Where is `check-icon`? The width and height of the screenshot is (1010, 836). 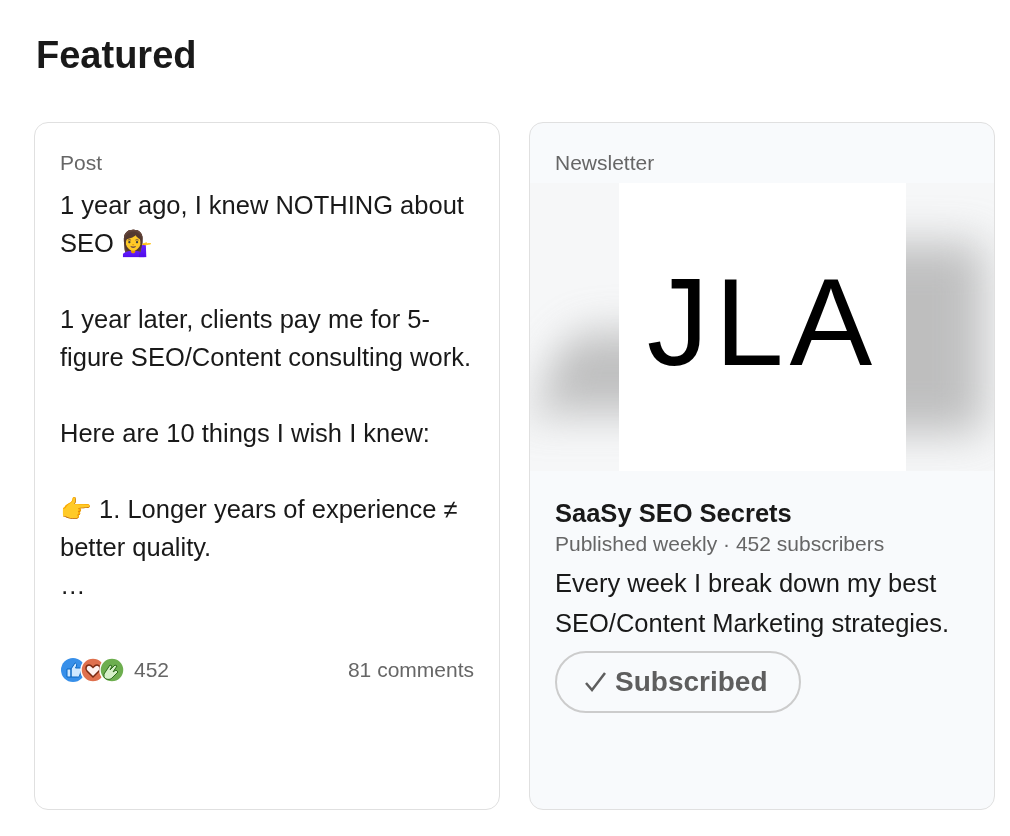 check-icon is located at coordinates (595, 682).